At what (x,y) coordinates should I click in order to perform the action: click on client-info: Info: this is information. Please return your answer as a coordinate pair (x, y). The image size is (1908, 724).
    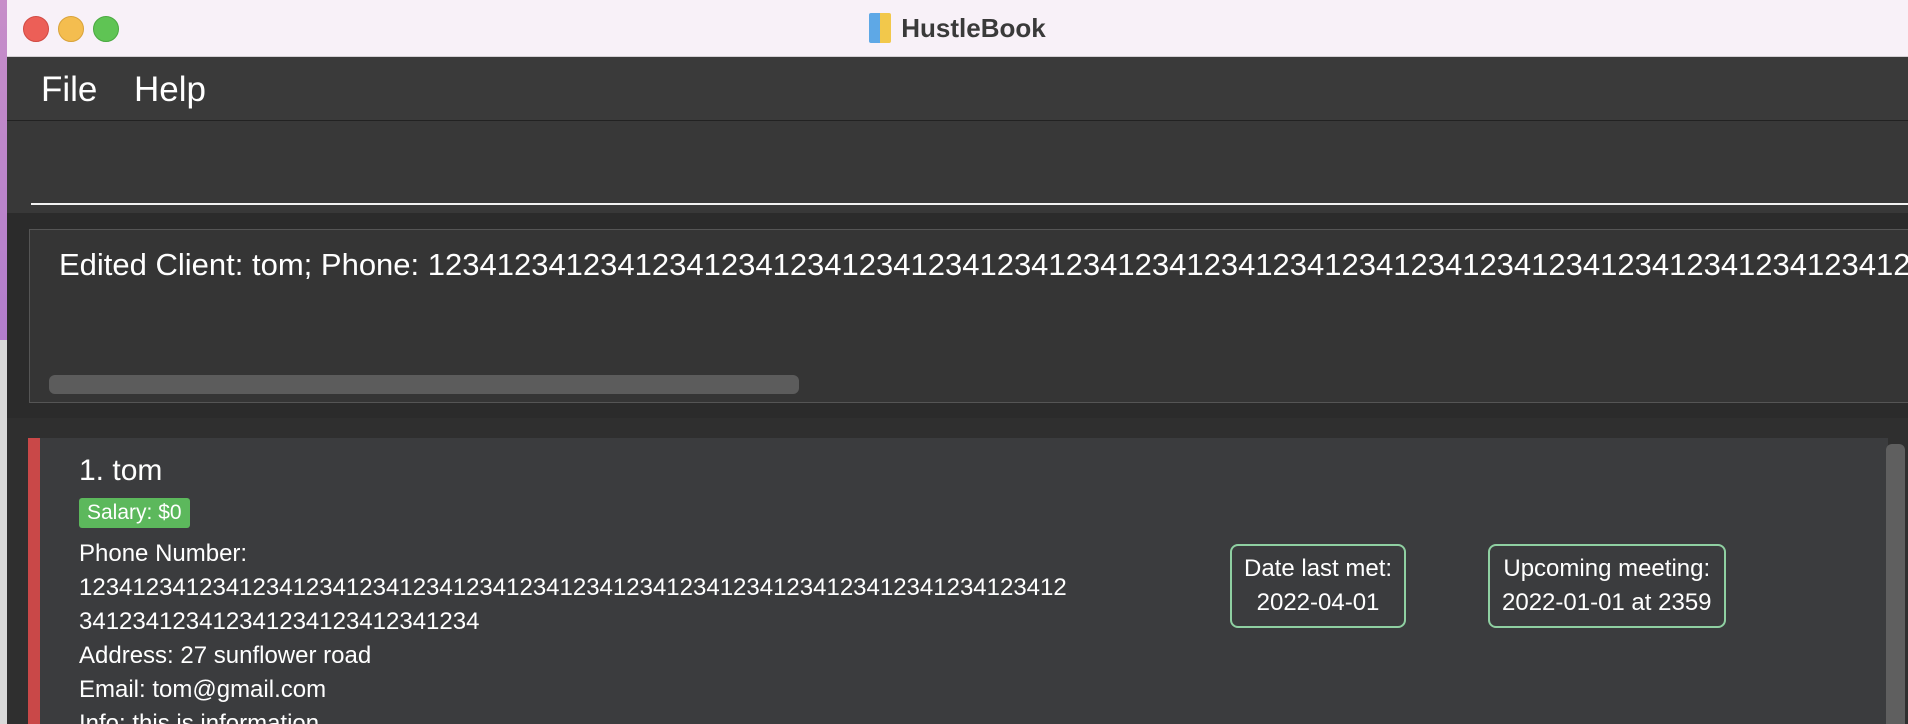
    Looking at the image, I should click on (199, 717).